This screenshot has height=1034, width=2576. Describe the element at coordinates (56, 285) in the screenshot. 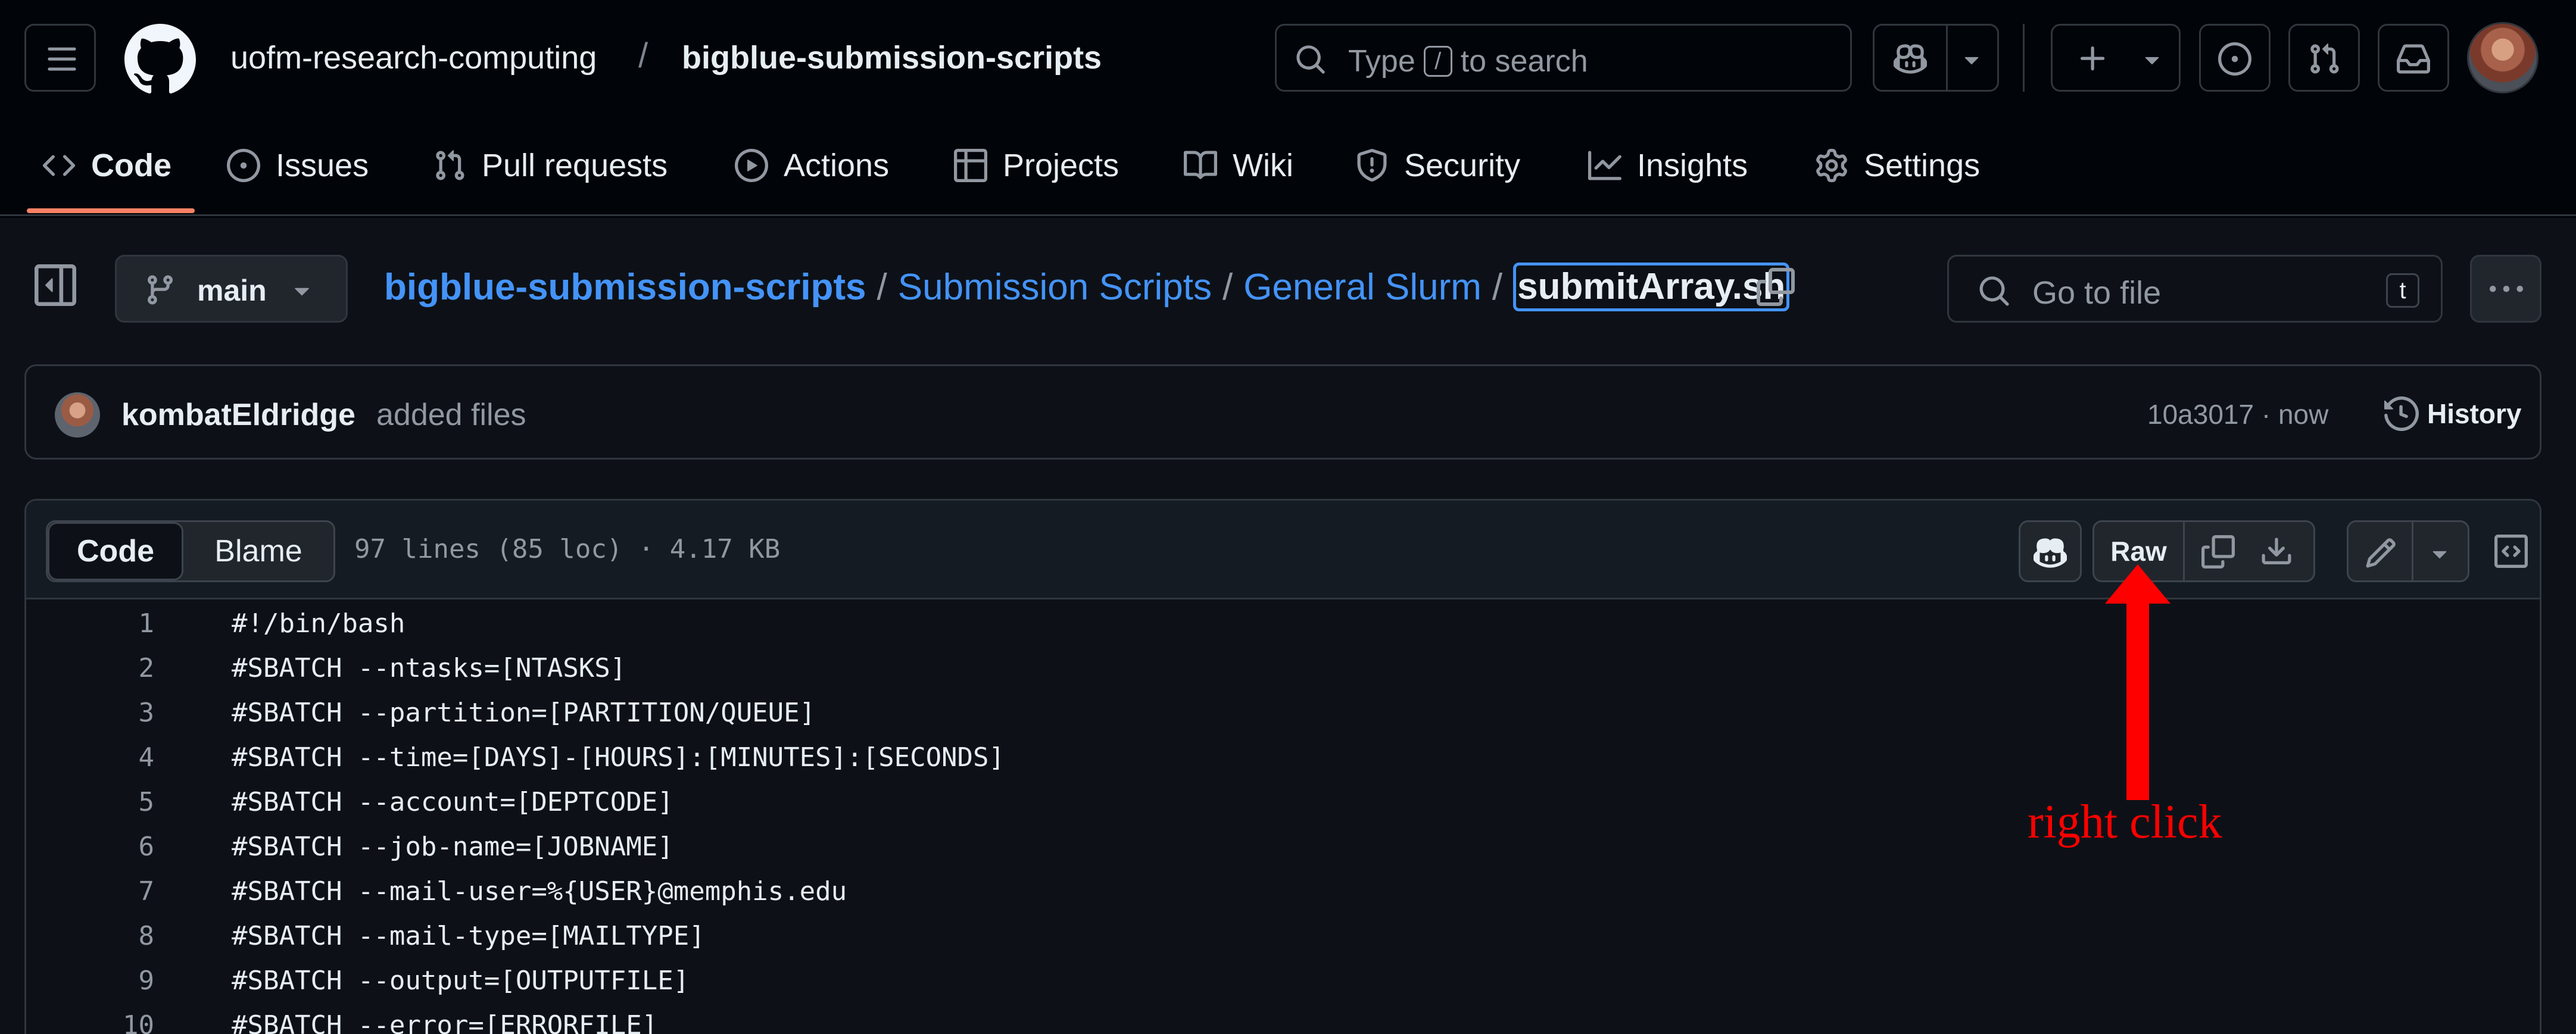

I see `sidebar-expand-icon` at that location.